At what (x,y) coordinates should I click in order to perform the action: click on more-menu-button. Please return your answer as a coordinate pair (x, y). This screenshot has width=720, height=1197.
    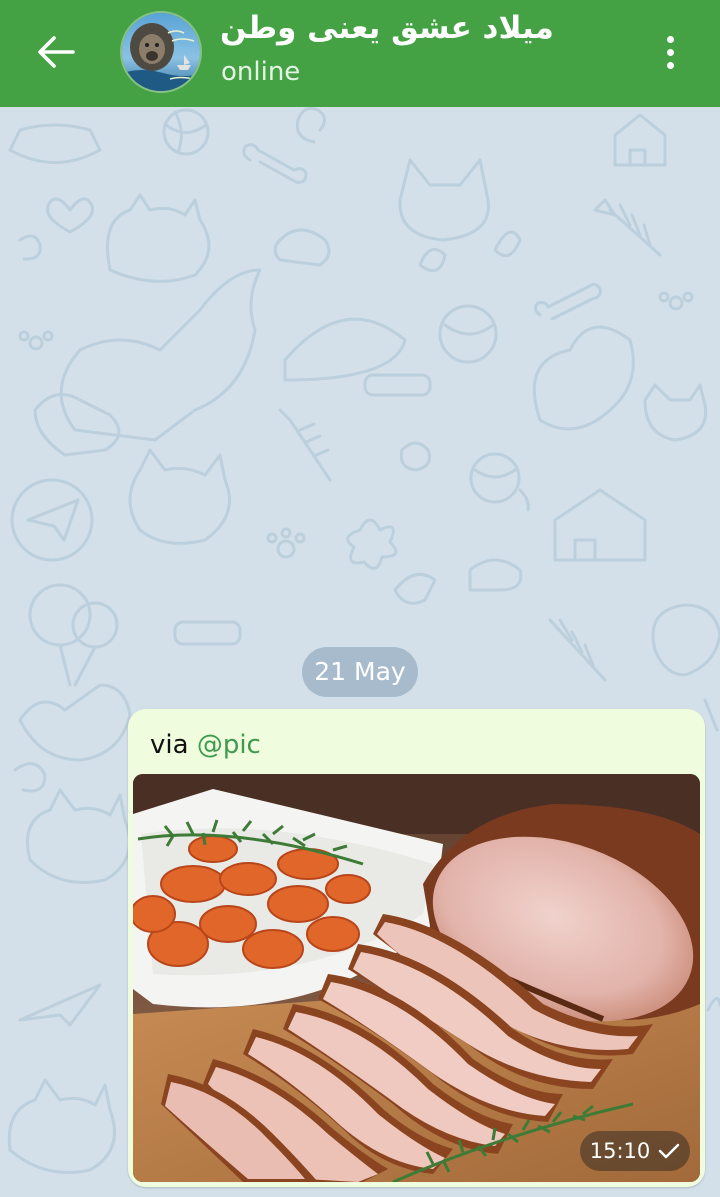
    Looking at the image, I should click on (670, 52).